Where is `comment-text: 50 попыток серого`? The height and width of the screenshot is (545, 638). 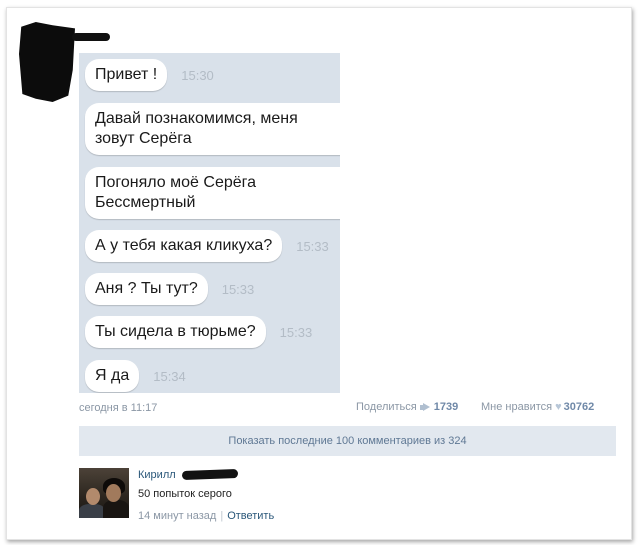
comment-text: 50 попыток серого is located at coordinates (185, 494).